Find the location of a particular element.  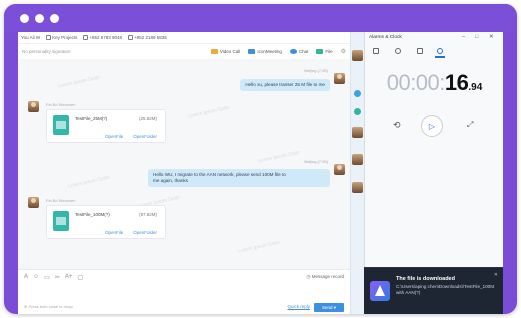

phone-2: +852 2189 5836 is located at coordinates (147, 38).